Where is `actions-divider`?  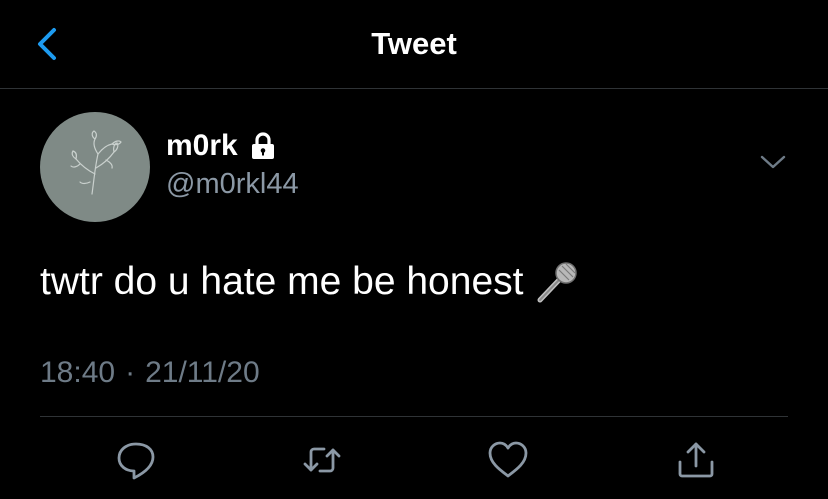 actions-divider is located at coordinates (414, 416).